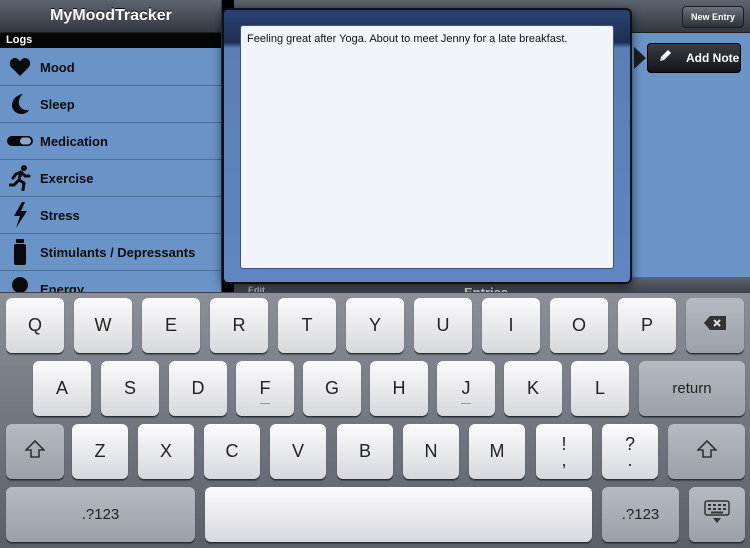  I want to click on key-v: V, so click(298, 451).